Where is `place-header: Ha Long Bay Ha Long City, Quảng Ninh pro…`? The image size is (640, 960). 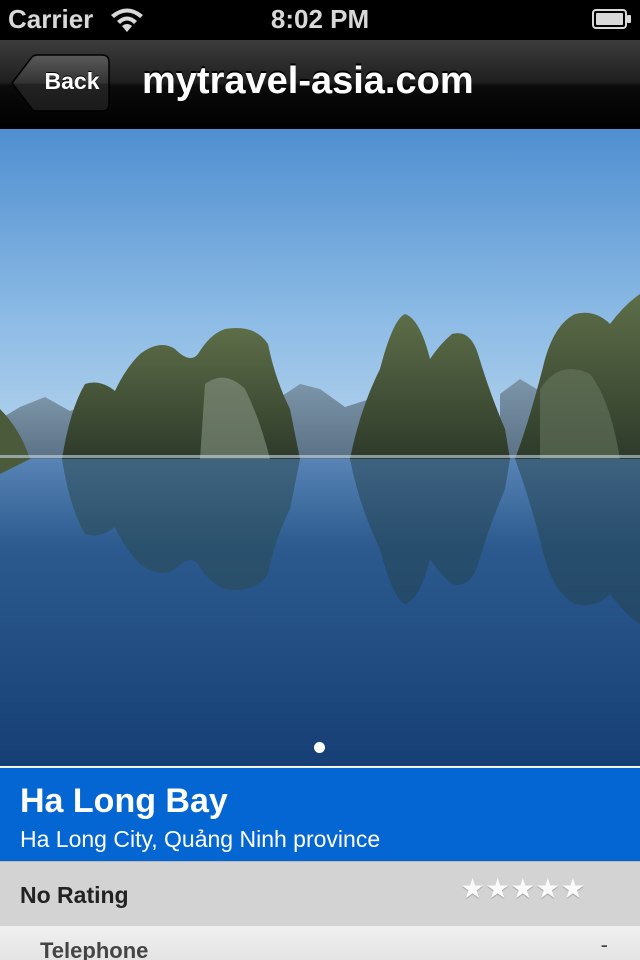 place-header: Ha Long Bay Ha Long City, Quảng Ninh pro… is located at coordinates (320, 814).